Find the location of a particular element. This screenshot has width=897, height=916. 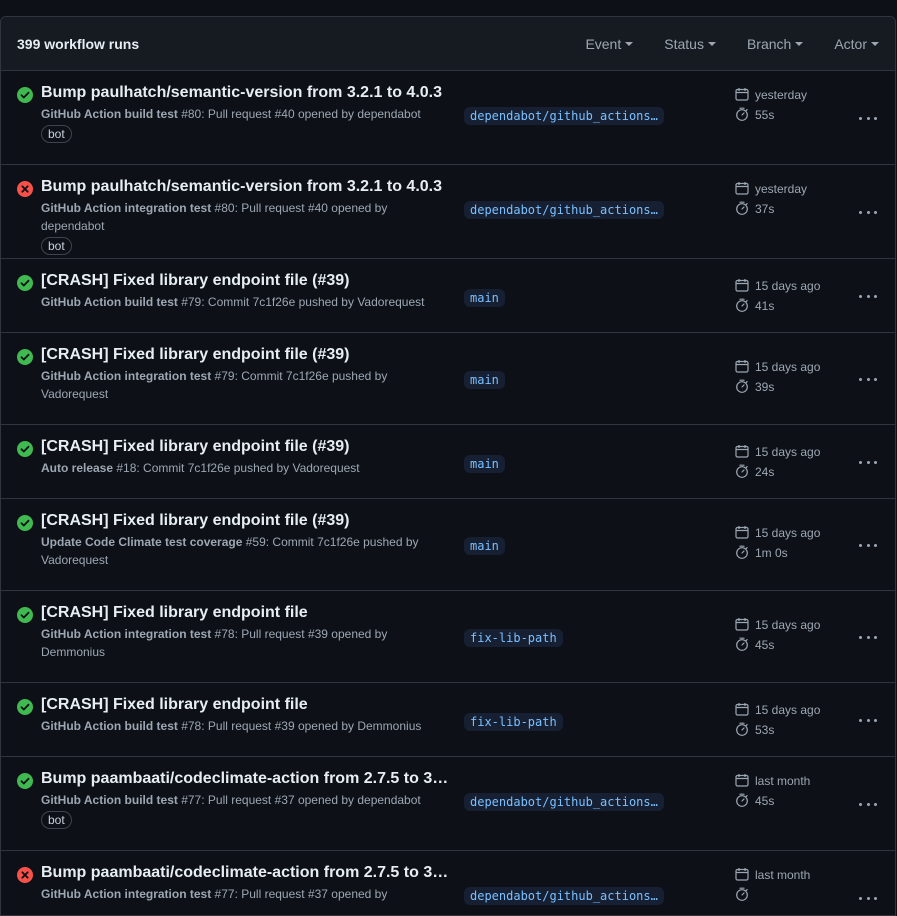

workflow-name: Auto release is located at coordinates (77, 468).